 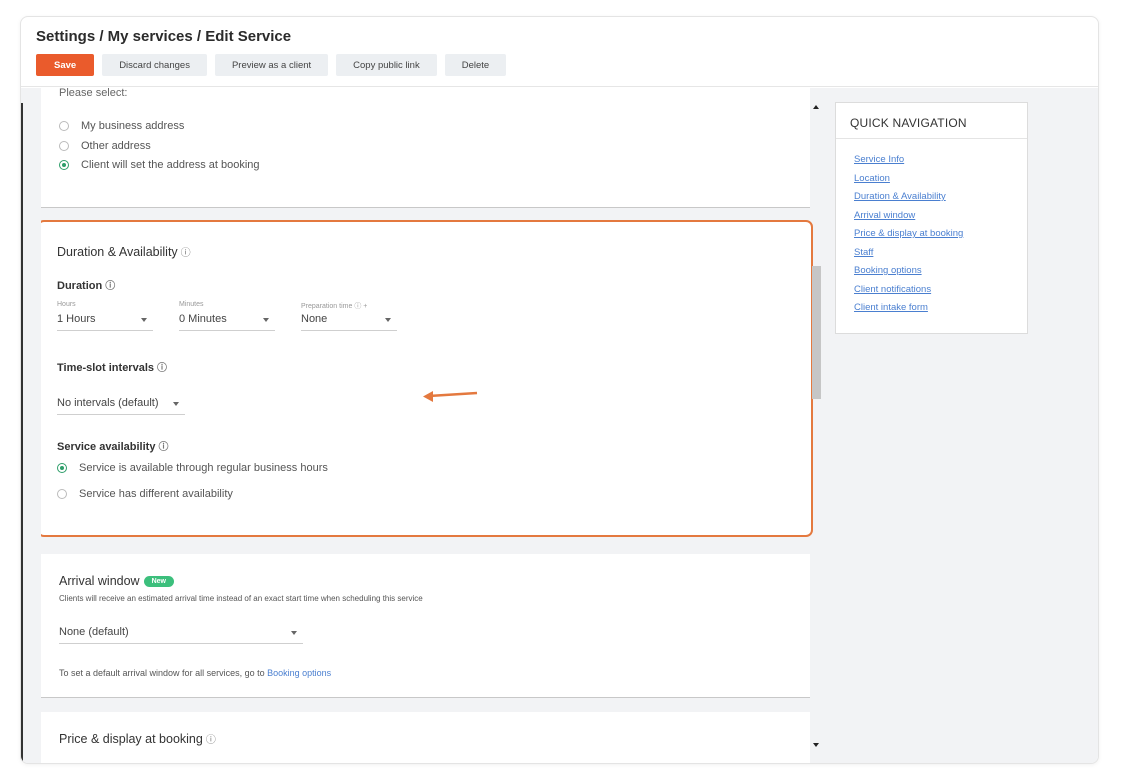 I want to click on scrollbar-thumb, so click(x=816, y=332).